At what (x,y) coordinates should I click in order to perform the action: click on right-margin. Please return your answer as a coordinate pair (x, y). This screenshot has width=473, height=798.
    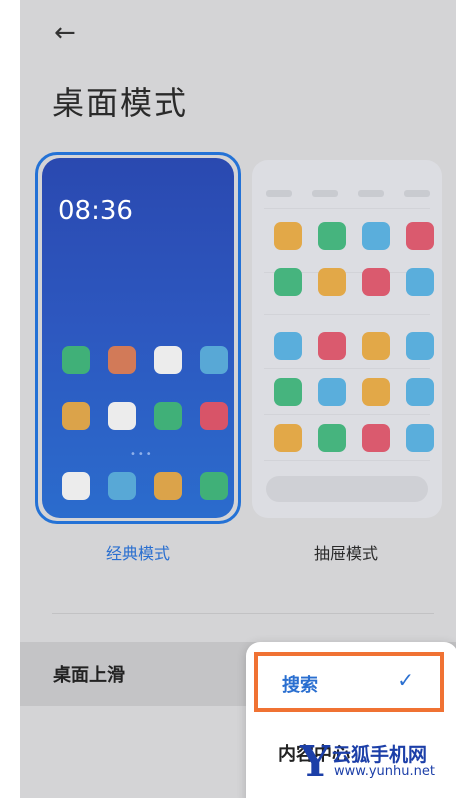
    Looking at the image, I should click on (464, 399).